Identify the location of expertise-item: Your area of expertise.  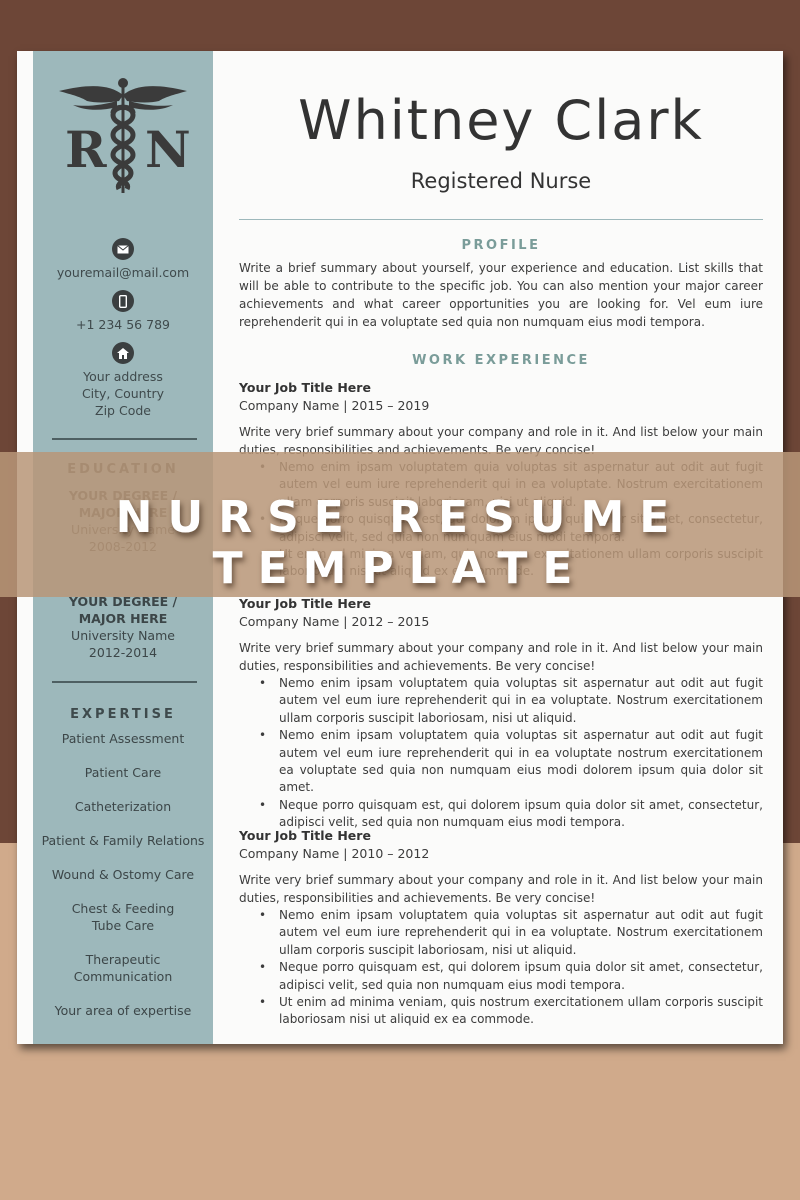
(123, 1010).